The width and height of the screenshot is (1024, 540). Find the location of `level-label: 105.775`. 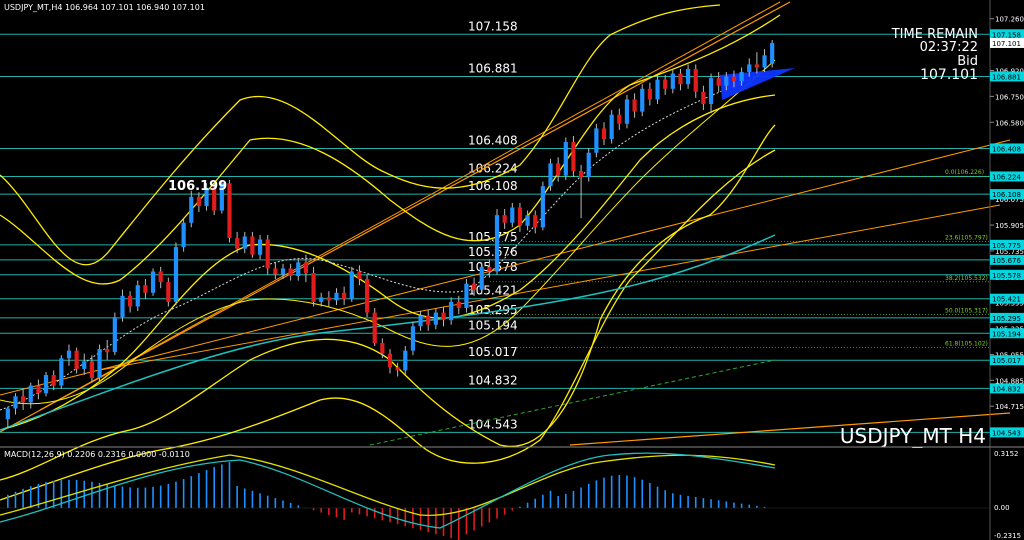

level-label: 105.775 is located at coordinates (493, 237).